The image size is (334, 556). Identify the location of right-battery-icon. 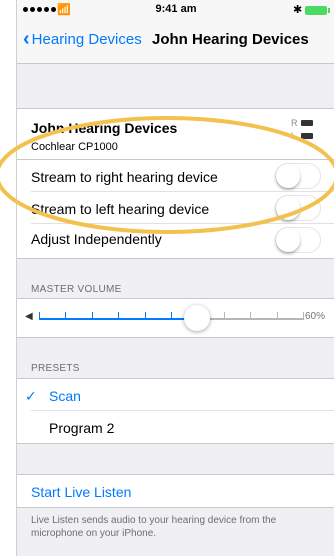
(307, 123).